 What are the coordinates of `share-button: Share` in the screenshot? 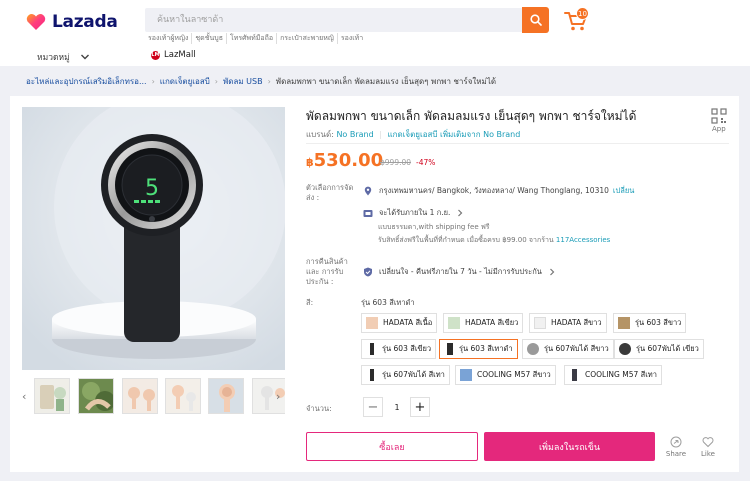 It's located at (676, 447).